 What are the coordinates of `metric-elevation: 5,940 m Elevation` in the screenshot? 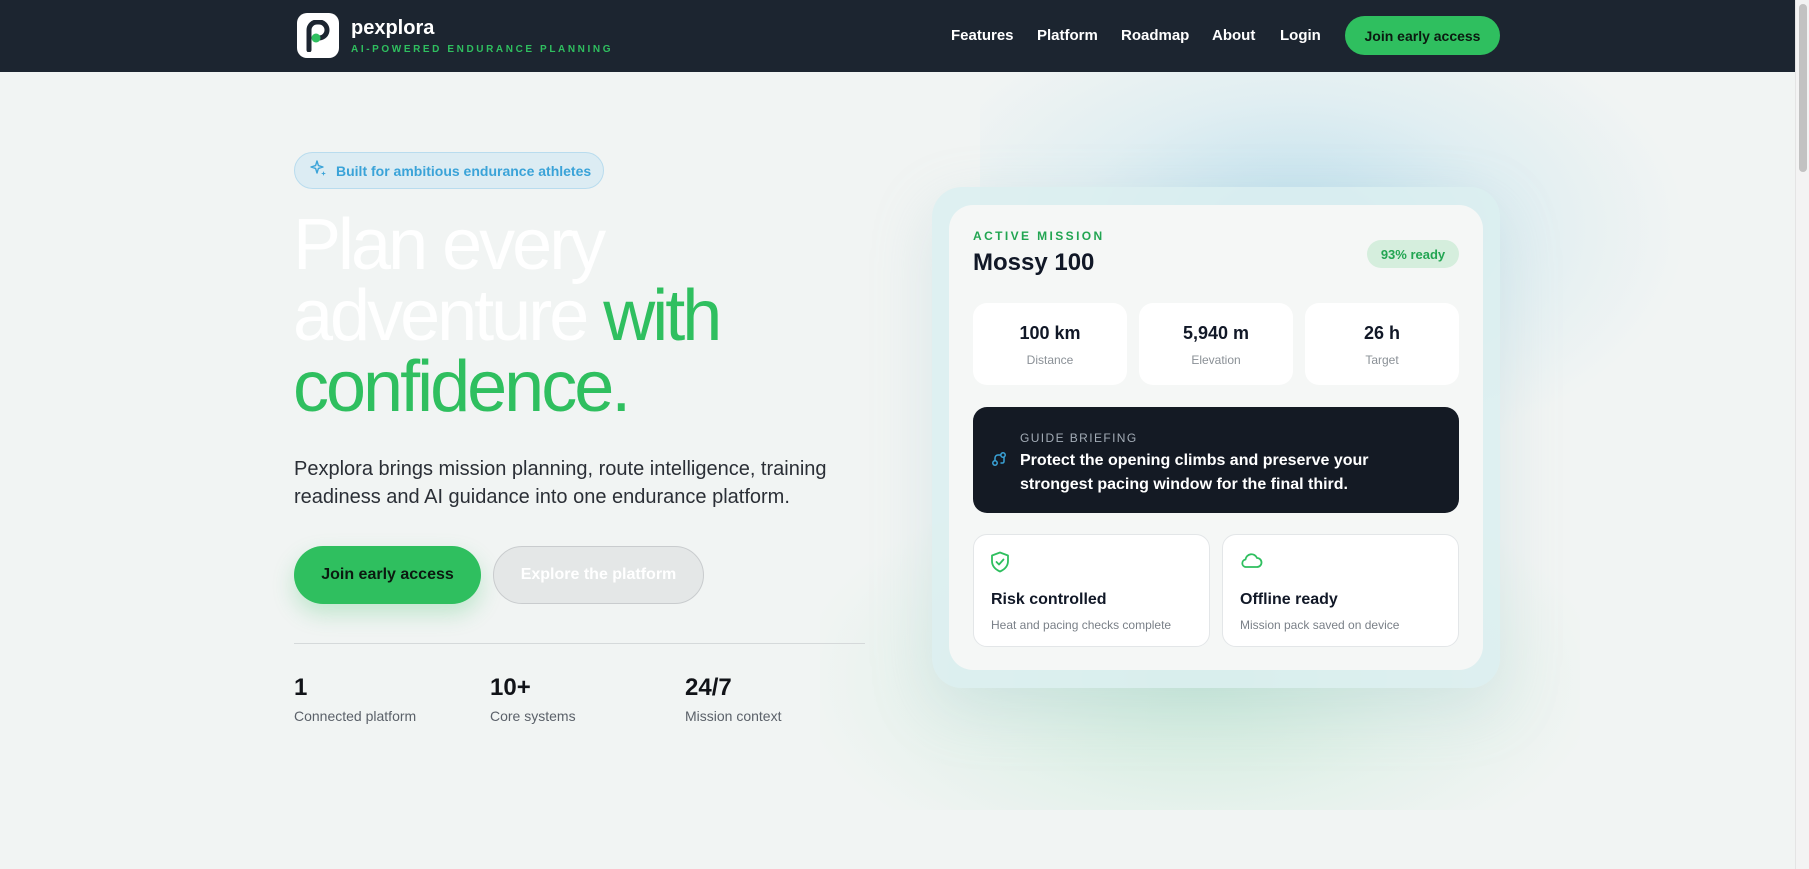 It's located at (1216, 344).